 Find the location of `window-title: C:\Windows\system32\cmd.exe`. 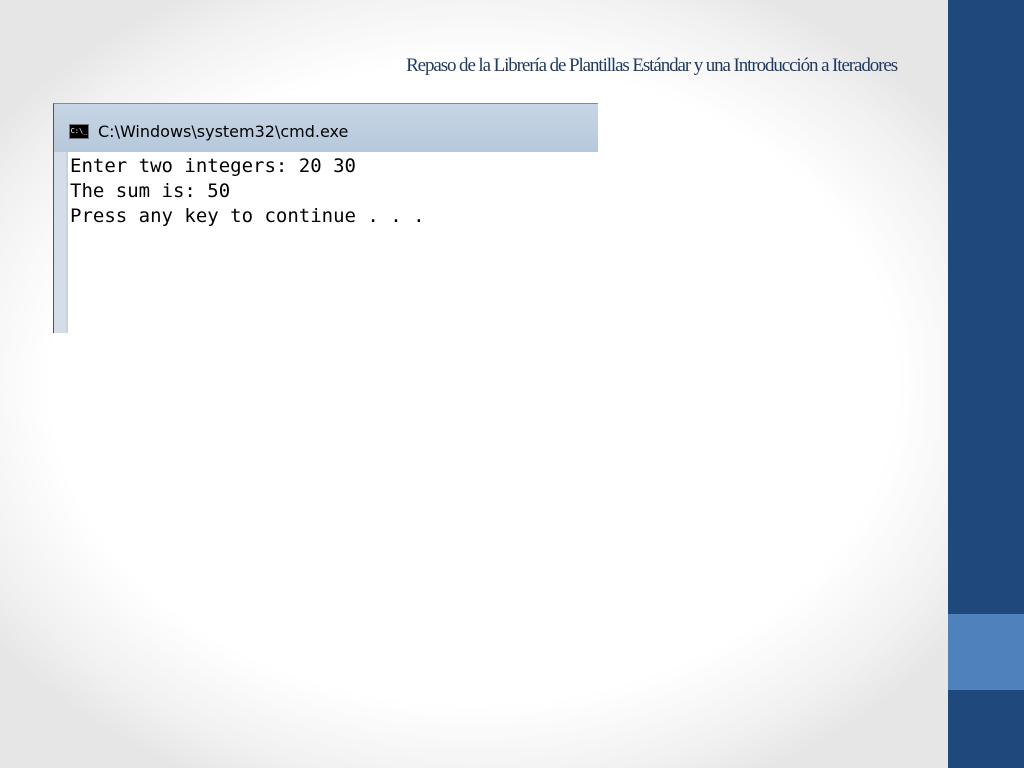

window-title: C:\Windows\system32\cmd.exe is located at coordinates (223, 131).